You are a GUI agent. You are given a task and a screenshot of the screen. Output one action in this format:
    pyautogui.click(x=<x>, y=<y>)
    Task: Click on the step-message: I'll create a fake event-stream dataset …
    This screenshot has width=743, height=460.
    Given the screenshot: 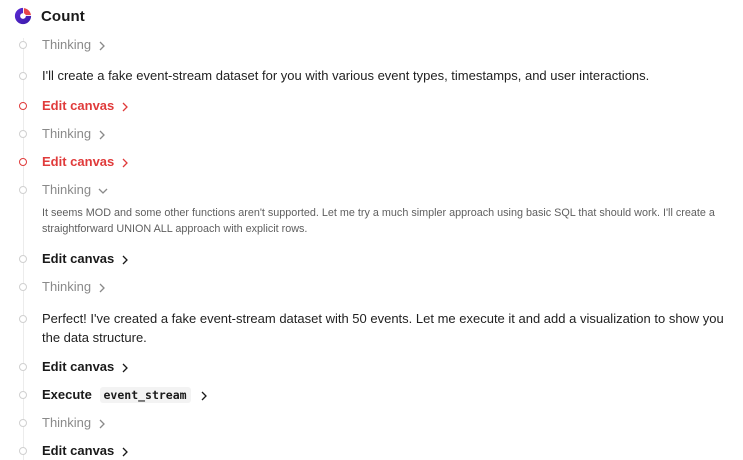 What is the action you would take?
    pyautogui.click(x=371, y=75)
    